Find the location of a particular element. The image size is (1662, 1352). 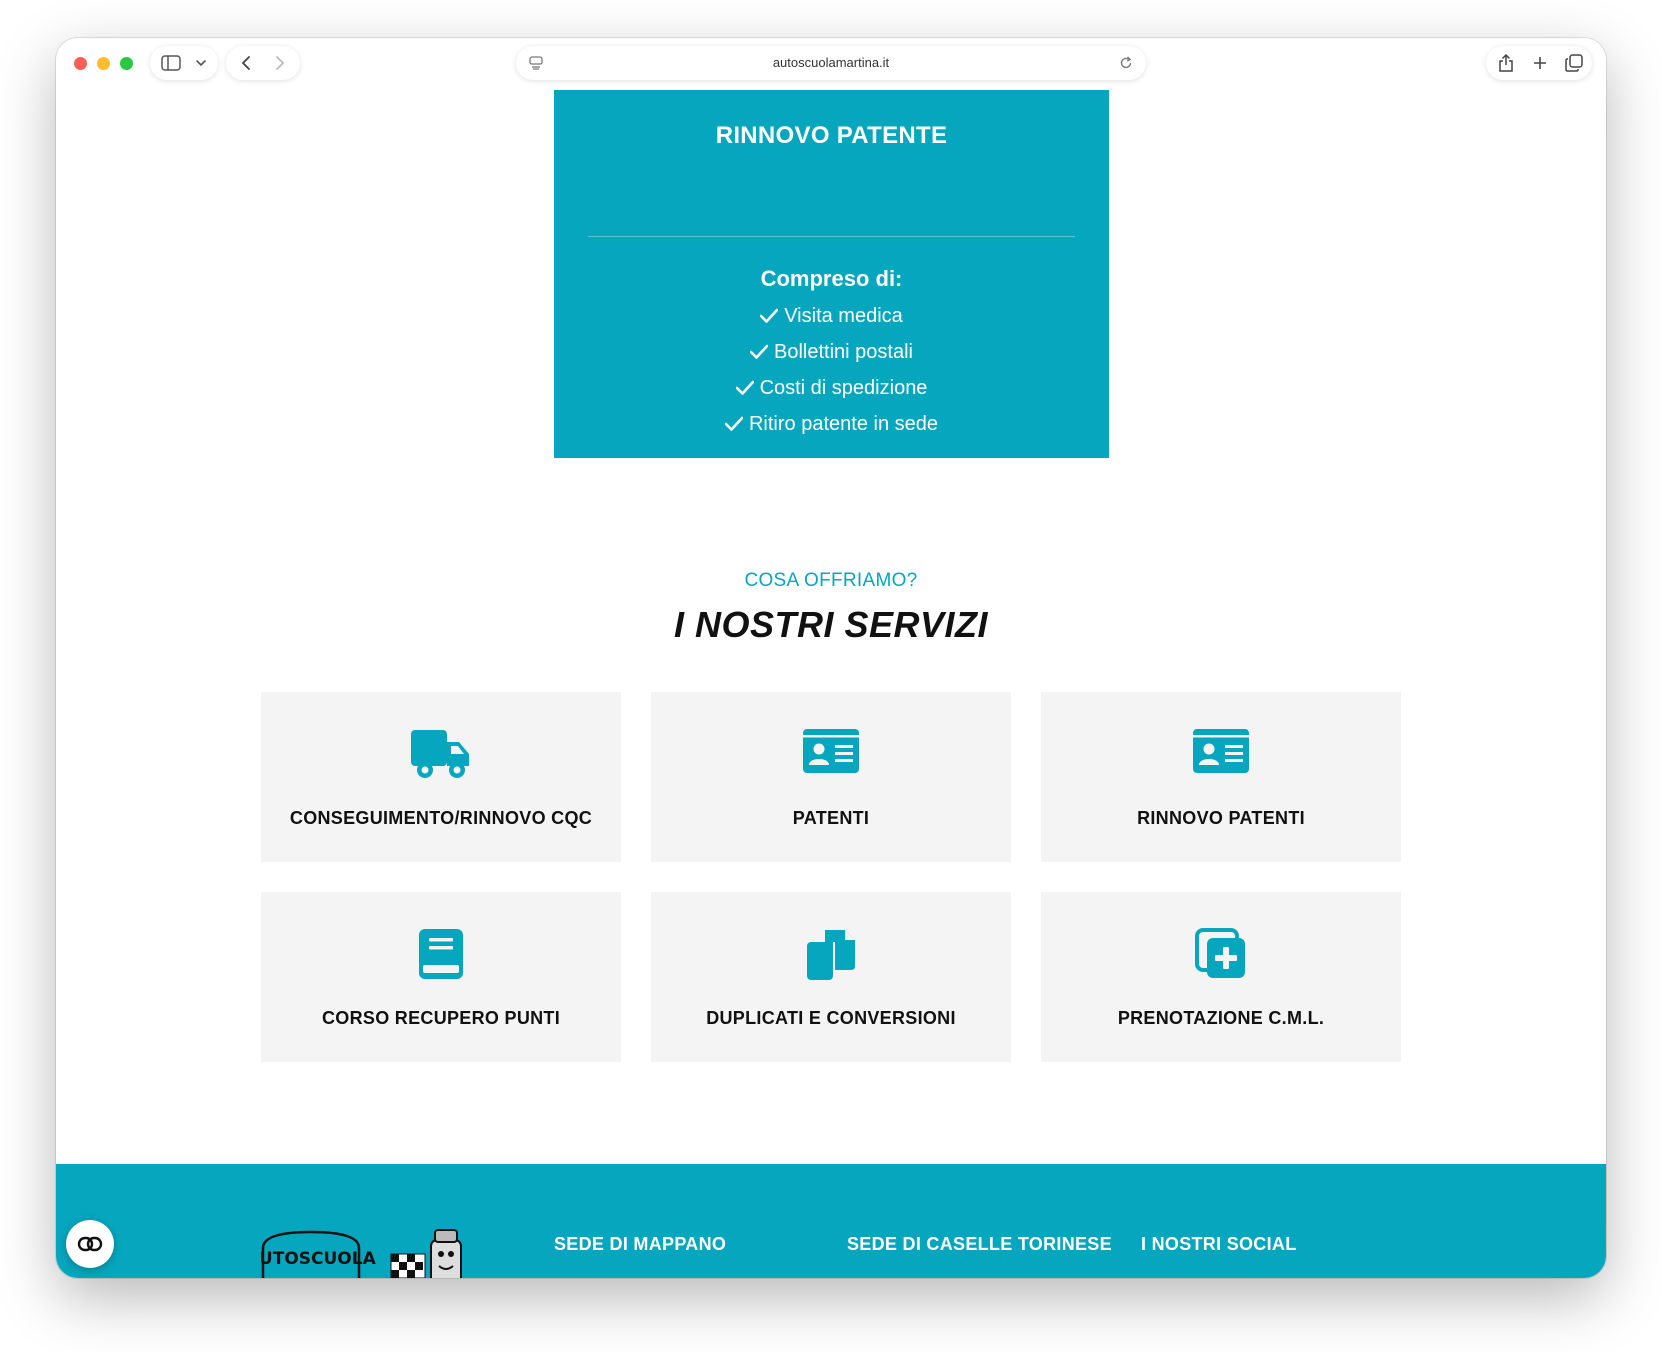

included-item: Visita medica is located at coordinates (831, 316).